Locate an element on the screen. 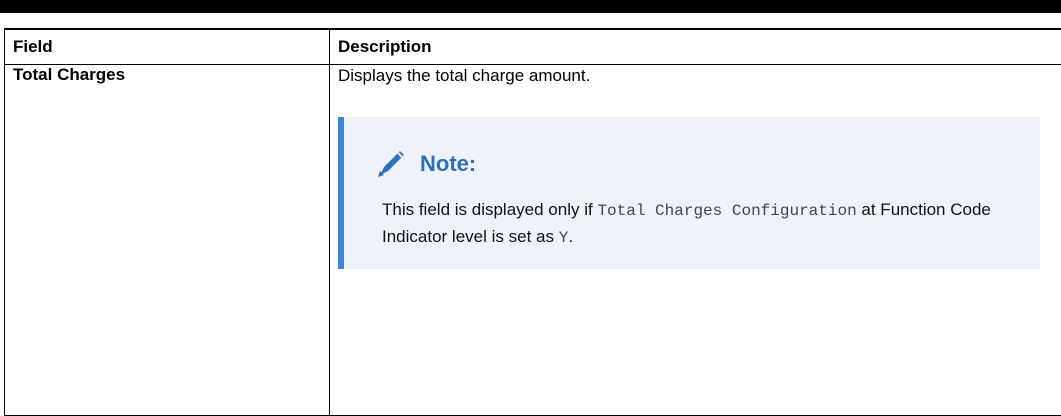  note-code-value: Y is located at coordinates (564, 238).